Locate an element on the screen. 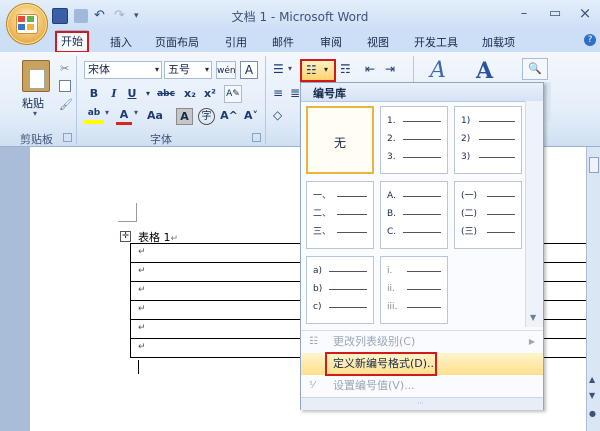  numbering-option-lower-letter: a) b) c) is located at coordinates (340, 290).